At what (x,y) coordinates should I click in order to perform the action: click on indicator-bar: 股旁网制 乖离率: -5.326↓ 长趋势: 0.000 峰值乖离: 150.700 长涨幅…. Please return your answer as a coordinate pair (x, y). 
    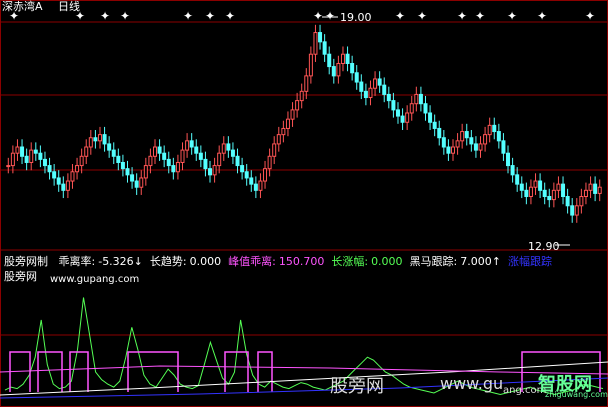
    Looking at the image, I should click on (278, 261).